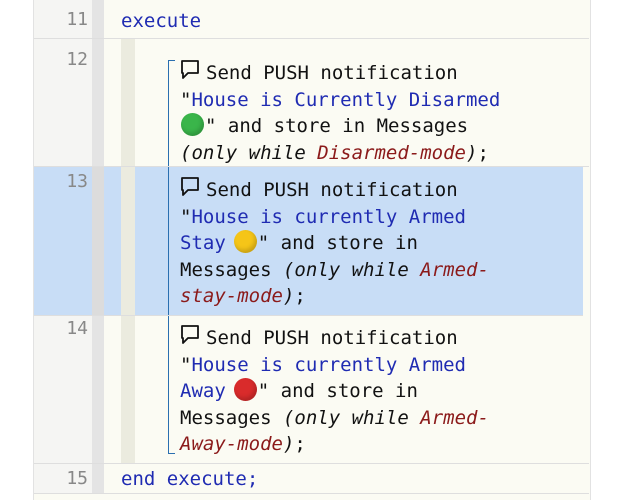 Image resolution: width=621 pixels, height=500 pixels. Describe the element at coordinates (311, 479) in the screenshot. I see `code-line-15: 15 end execute;` at that location.